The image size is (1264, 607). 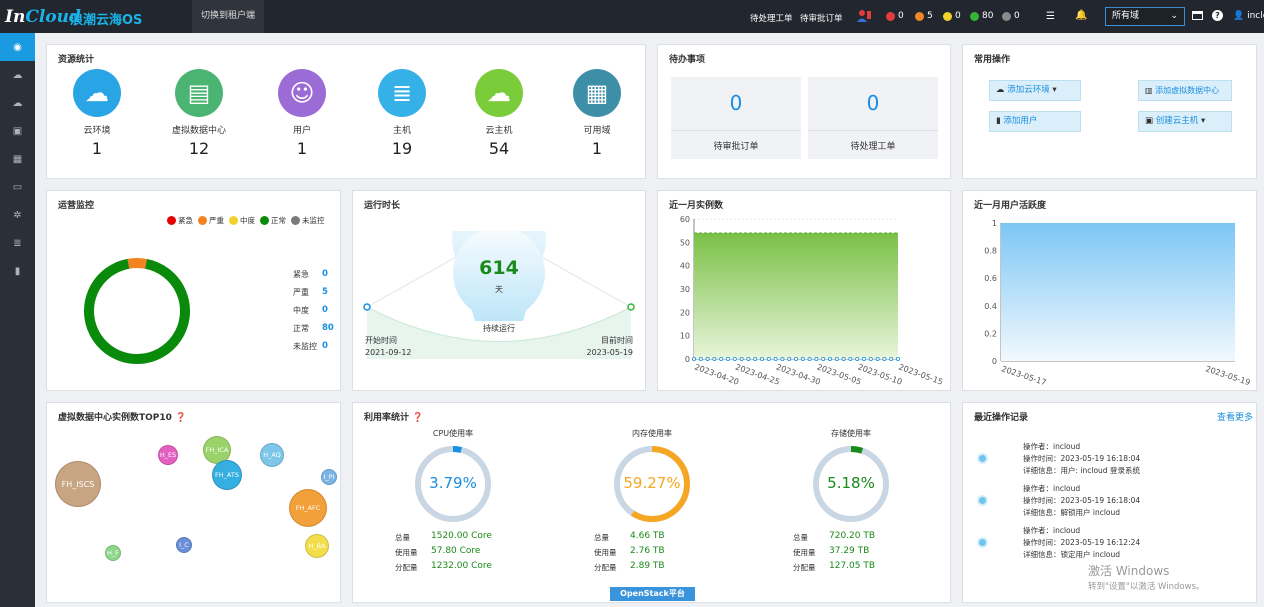 What do you see at coordinates (137, 263) in the screenshot?
I see `donut-slice` at bounding box center [137, 263].